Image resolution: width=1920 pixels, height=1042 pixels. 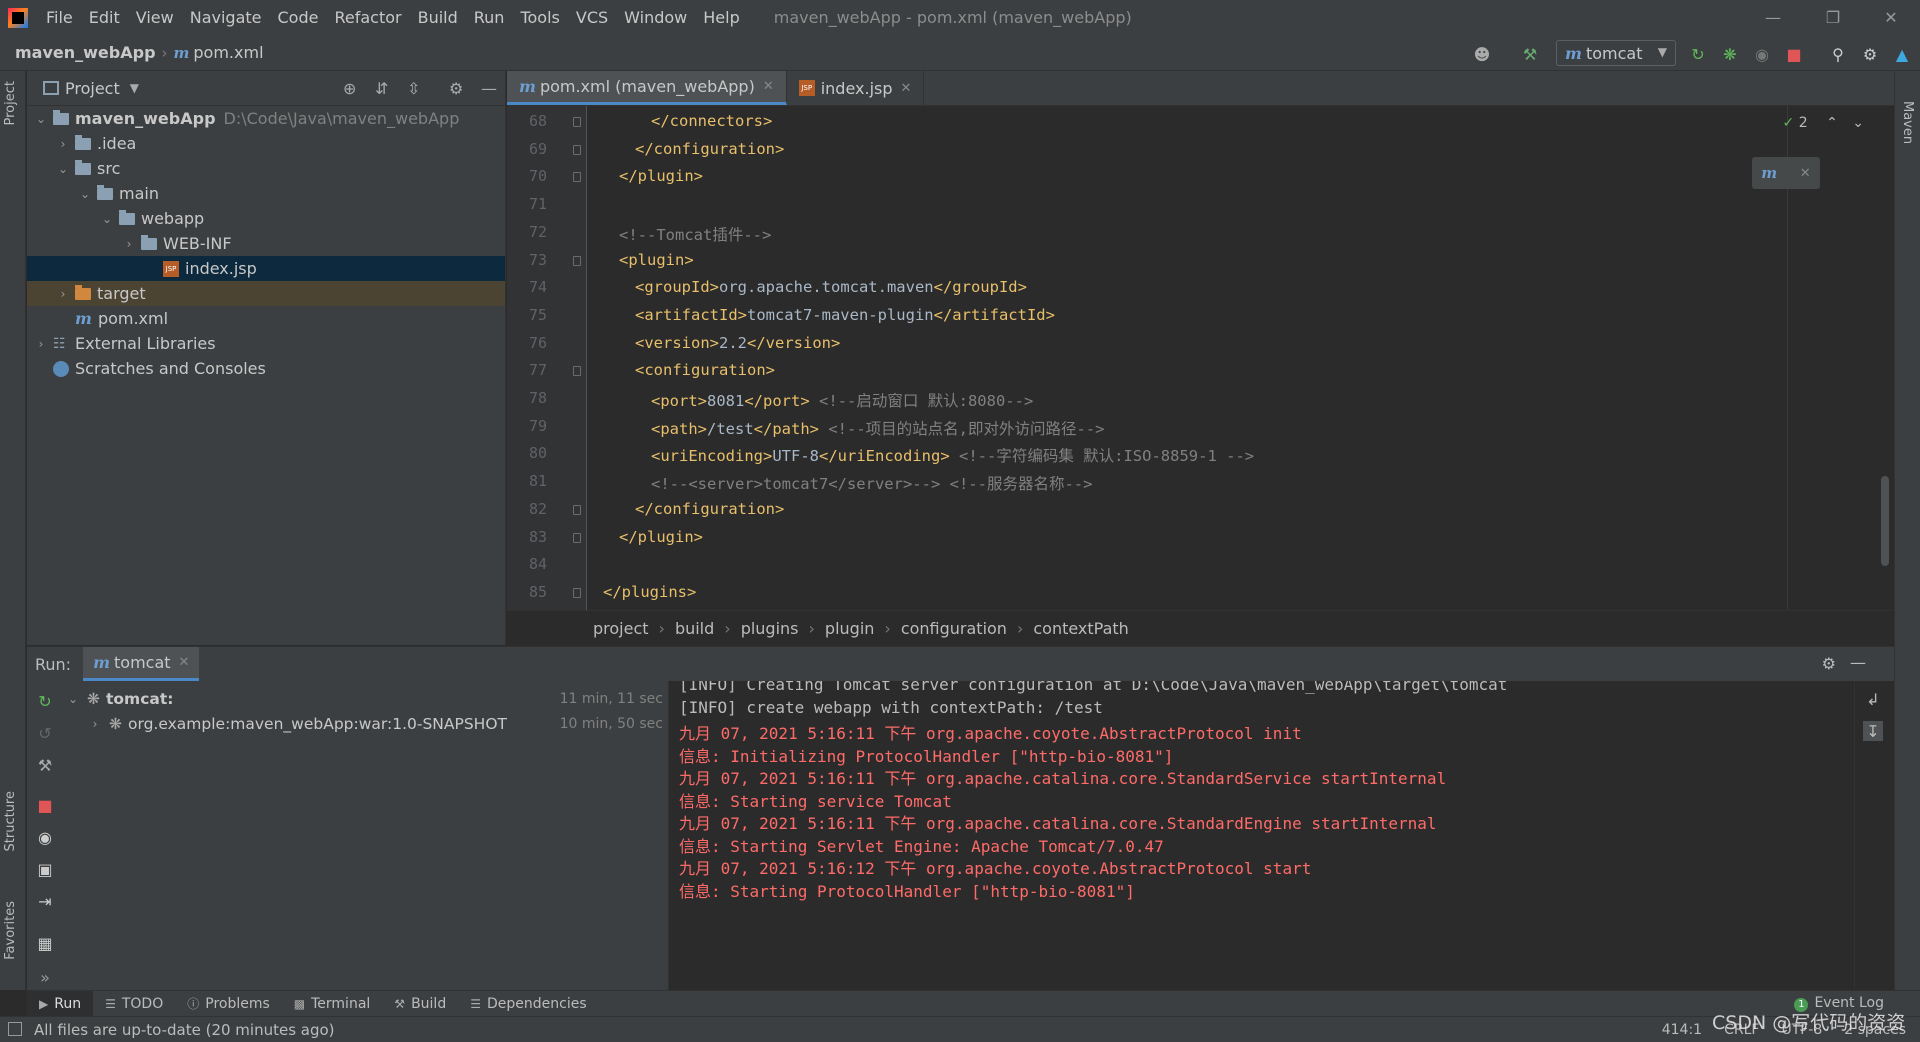 What do you see at coordinates (1907, 122) in the screenshot?
I see `stripe-maven: Maven` at bounding box center [1907, 122].